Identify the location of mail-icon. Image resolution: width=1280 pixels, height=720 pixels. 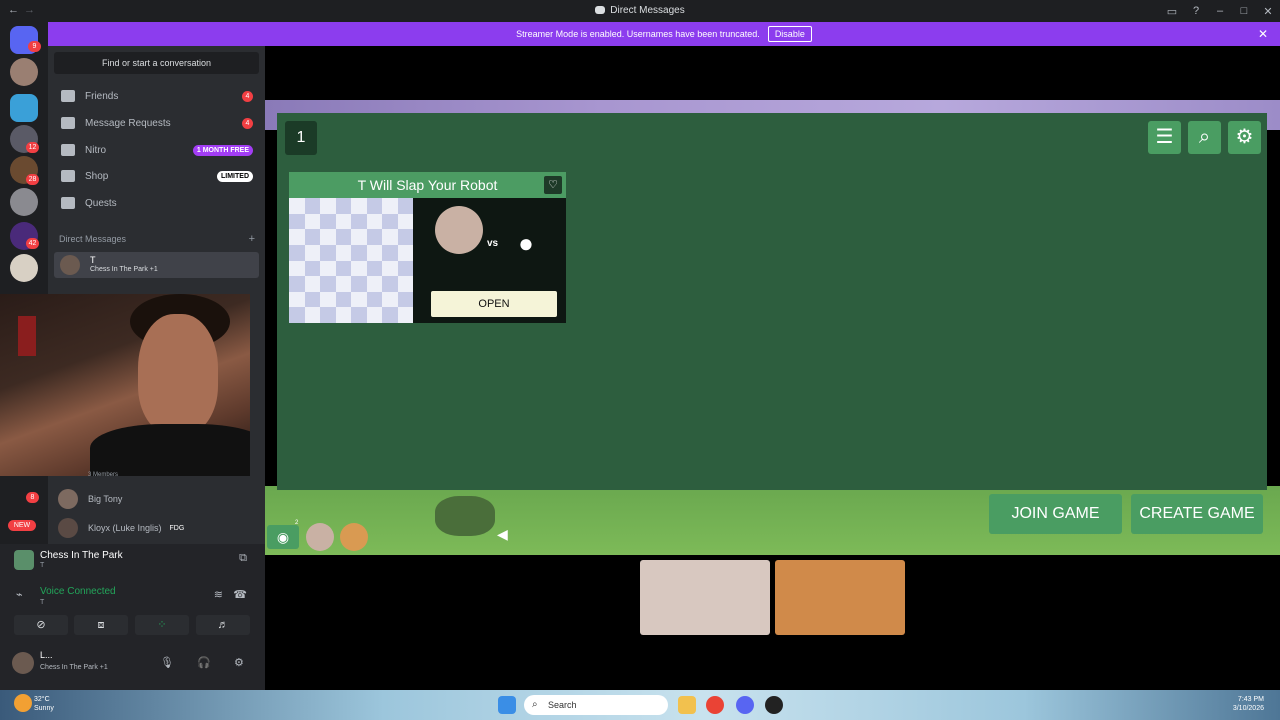
(68, 123).